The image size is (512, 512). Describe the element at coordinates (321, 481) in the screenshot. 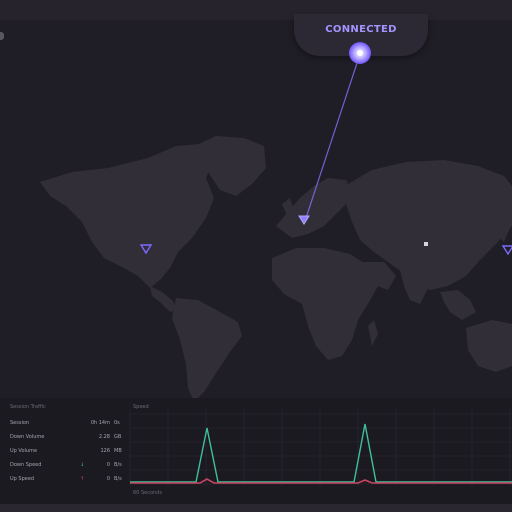

I see `up-speed-series` at that location.